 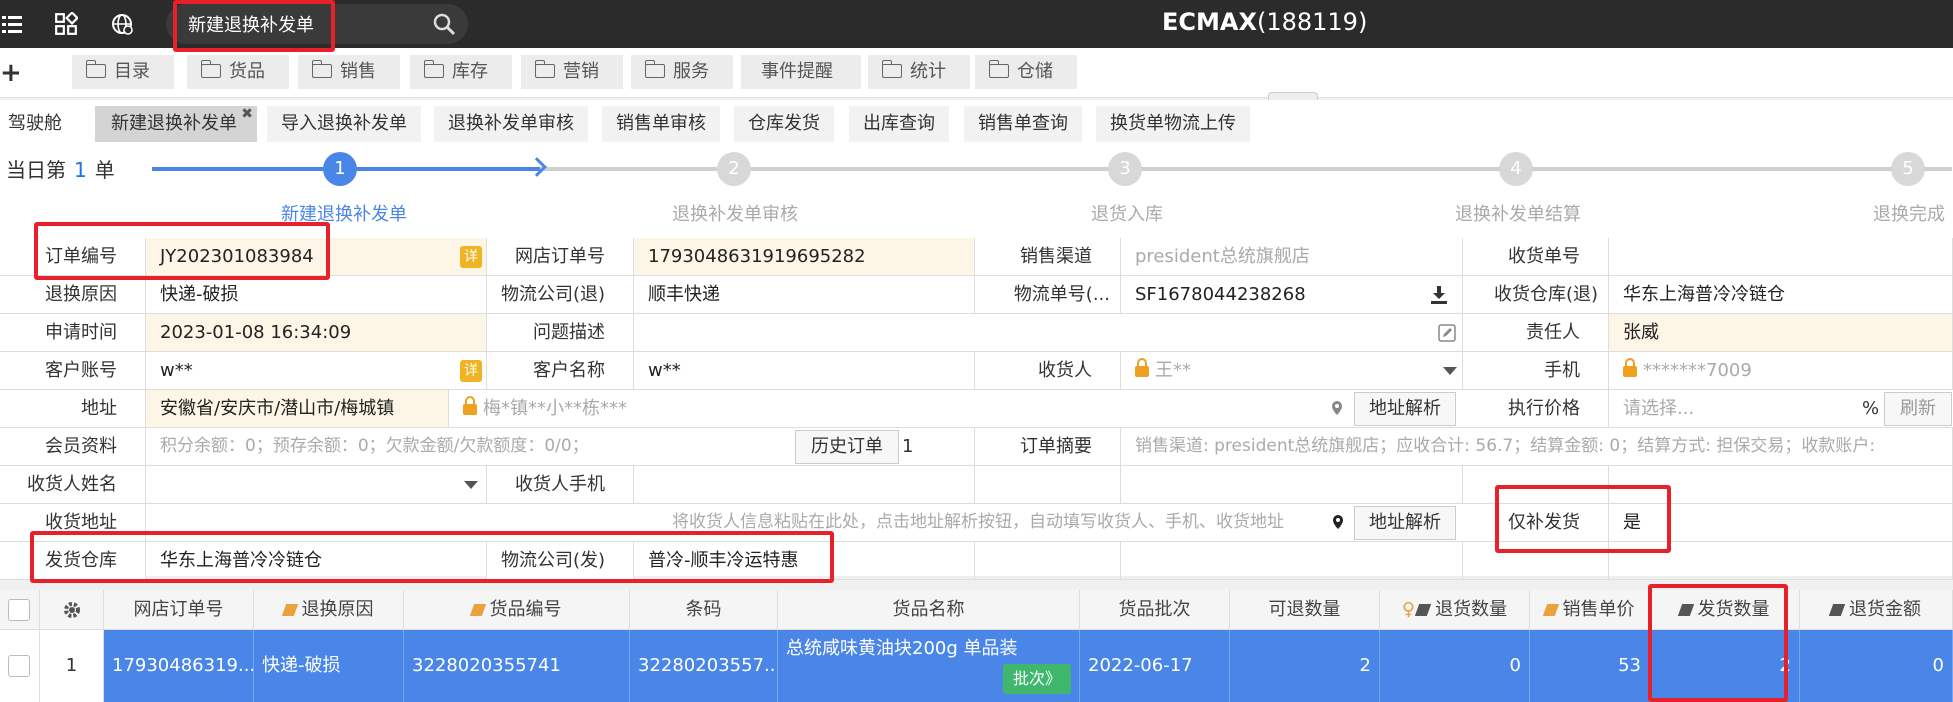 I want to click on reason-label: 退换原因, so click(x=73, y=294).